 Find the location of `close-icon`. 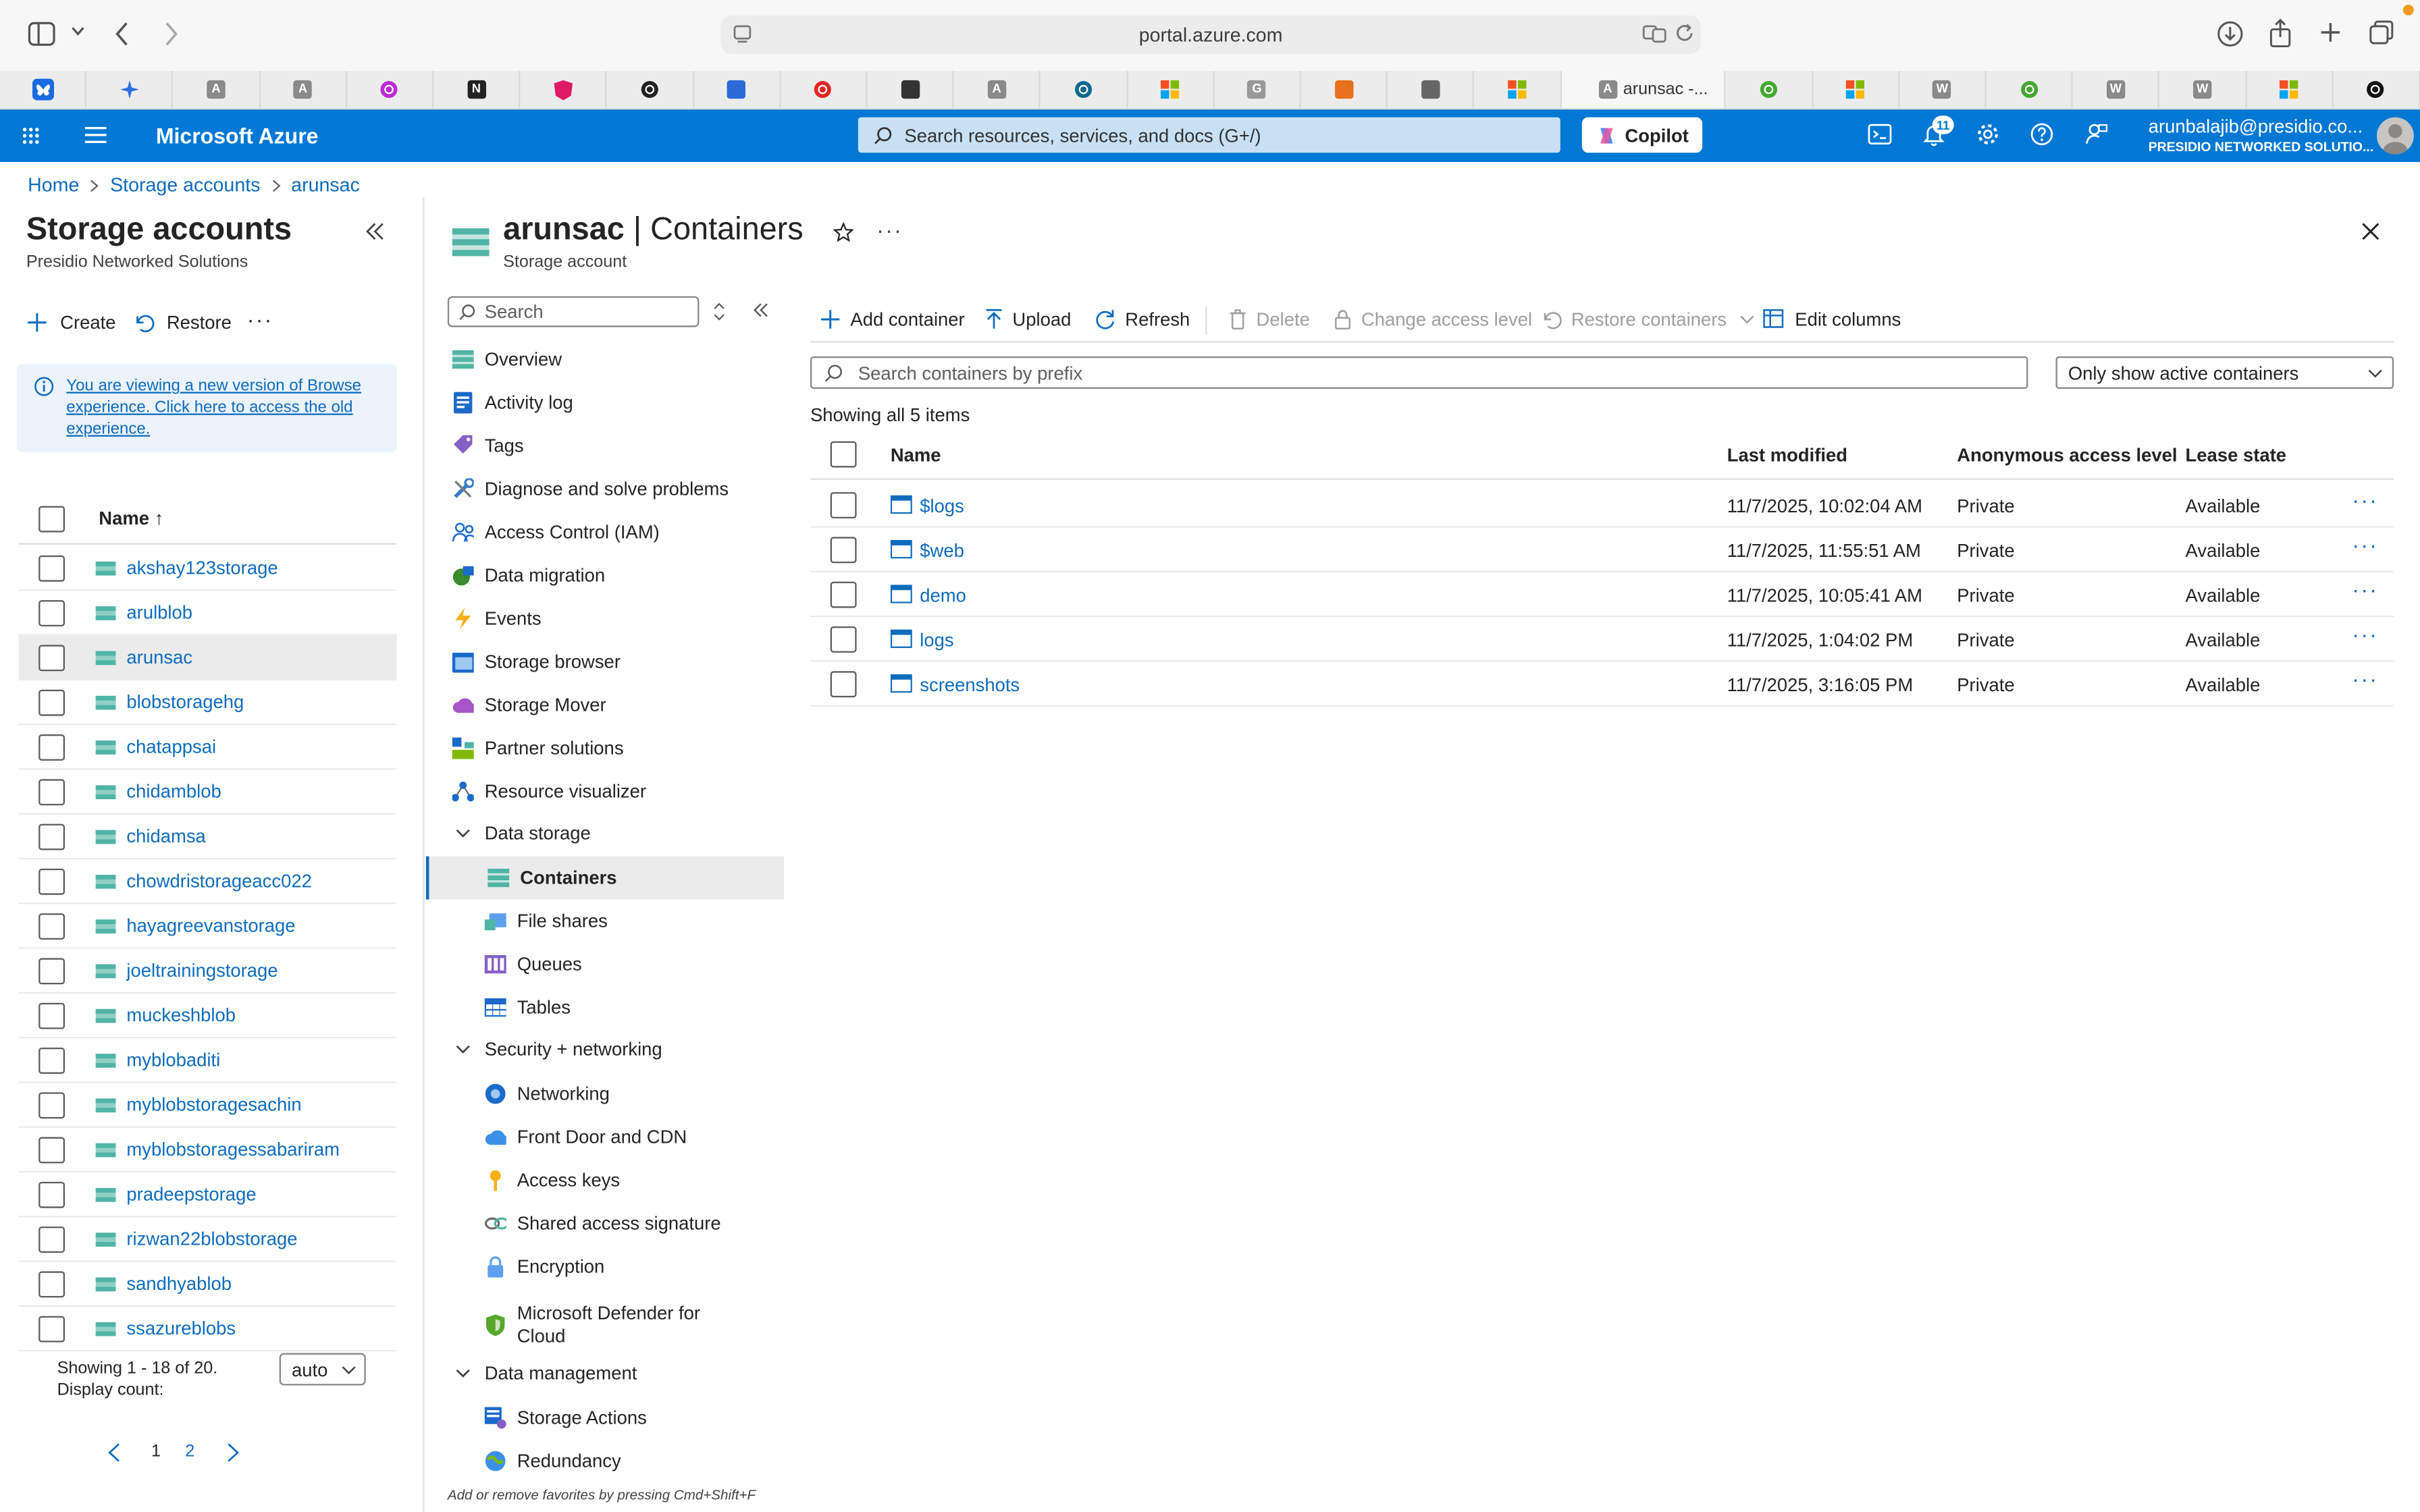

close-icon is located at coordinates (2370, 231).